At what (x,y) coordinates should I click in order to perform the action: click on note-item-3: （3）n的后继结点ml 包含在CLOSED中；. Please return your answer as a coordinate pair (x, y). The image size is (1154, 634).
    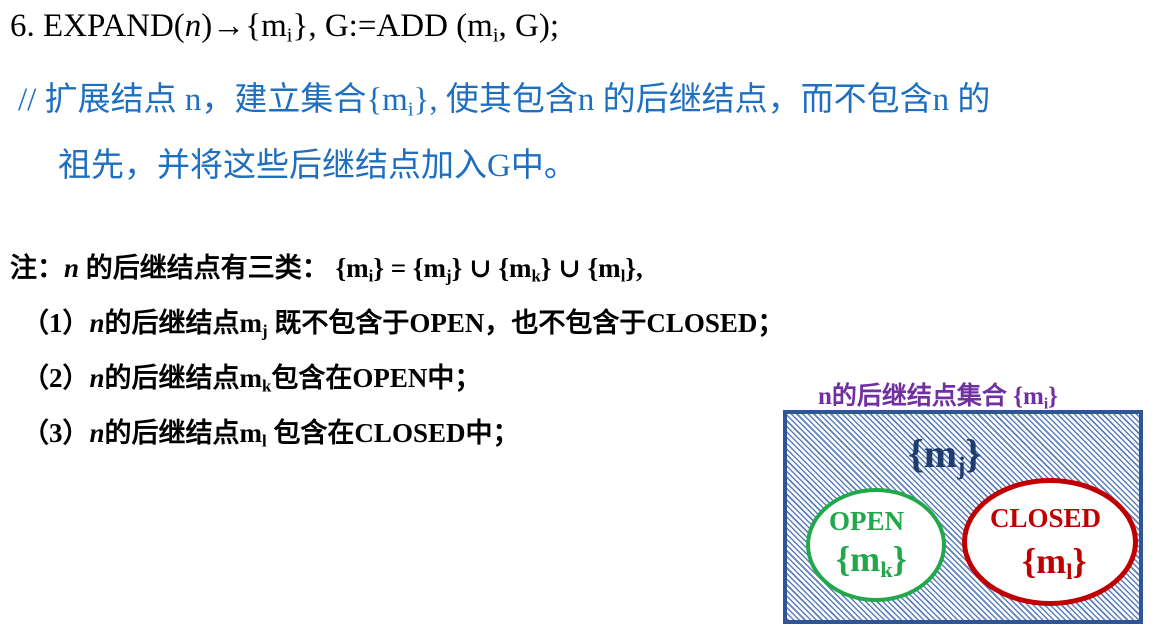
    Looking at the image, I should click on (271, 434).